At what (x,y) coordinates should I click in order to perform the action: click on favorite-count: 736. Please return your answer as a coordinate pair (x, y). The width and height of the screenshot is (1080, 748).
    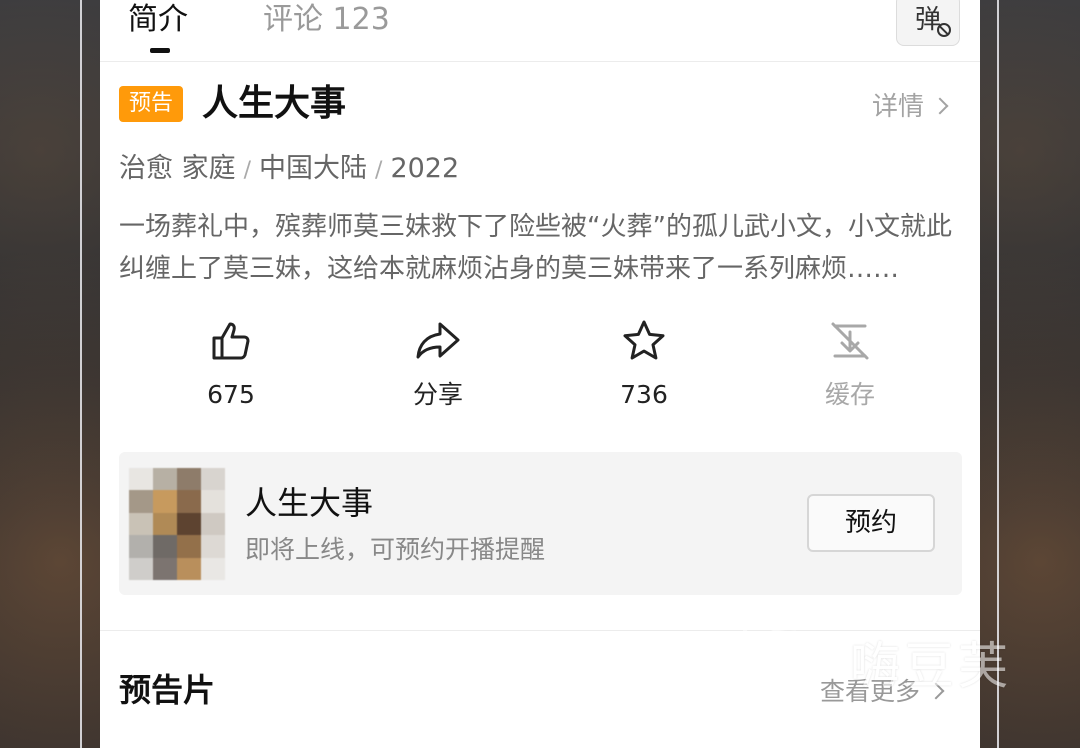
    Looking at the image, I should click on (644, 394).